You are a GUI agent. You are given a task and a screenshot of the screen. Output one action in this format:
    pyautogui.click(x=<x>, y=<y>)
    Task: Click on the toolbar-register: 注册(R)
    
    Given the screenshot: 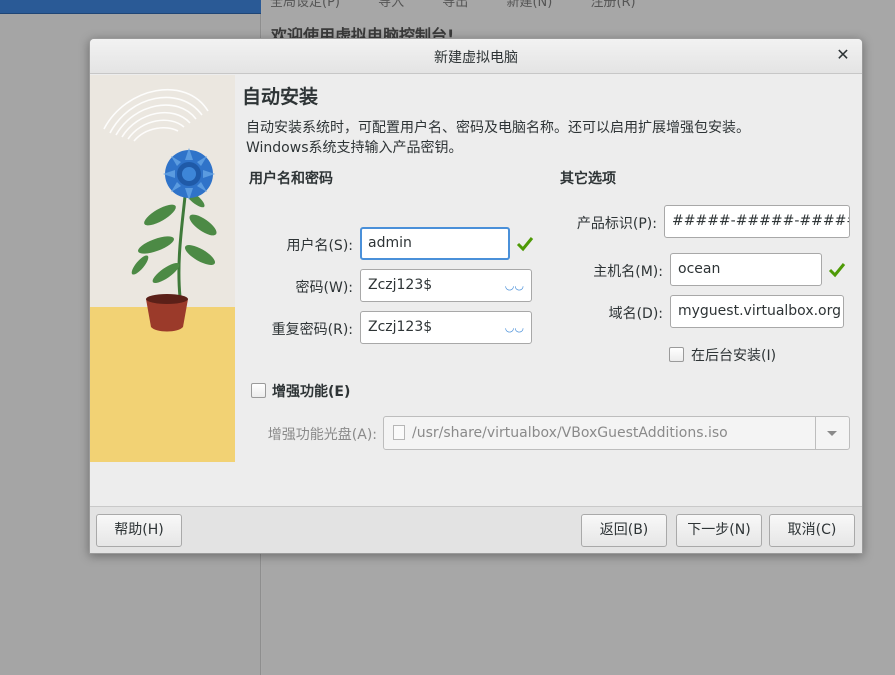 What is the action you would take?
    pyautogui.click(x=612, y=5)
    